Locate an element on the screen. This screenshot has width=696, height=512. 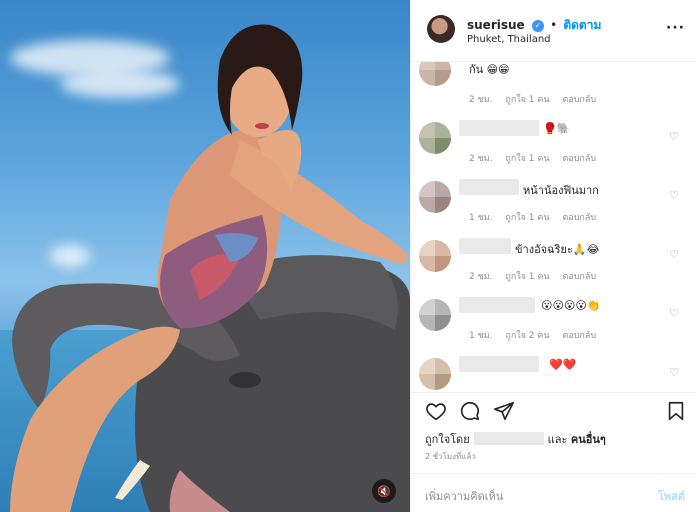
liked-by-line: ถูกใจโดย และ คนอื่นๆ is located at coordinates (515, 439).